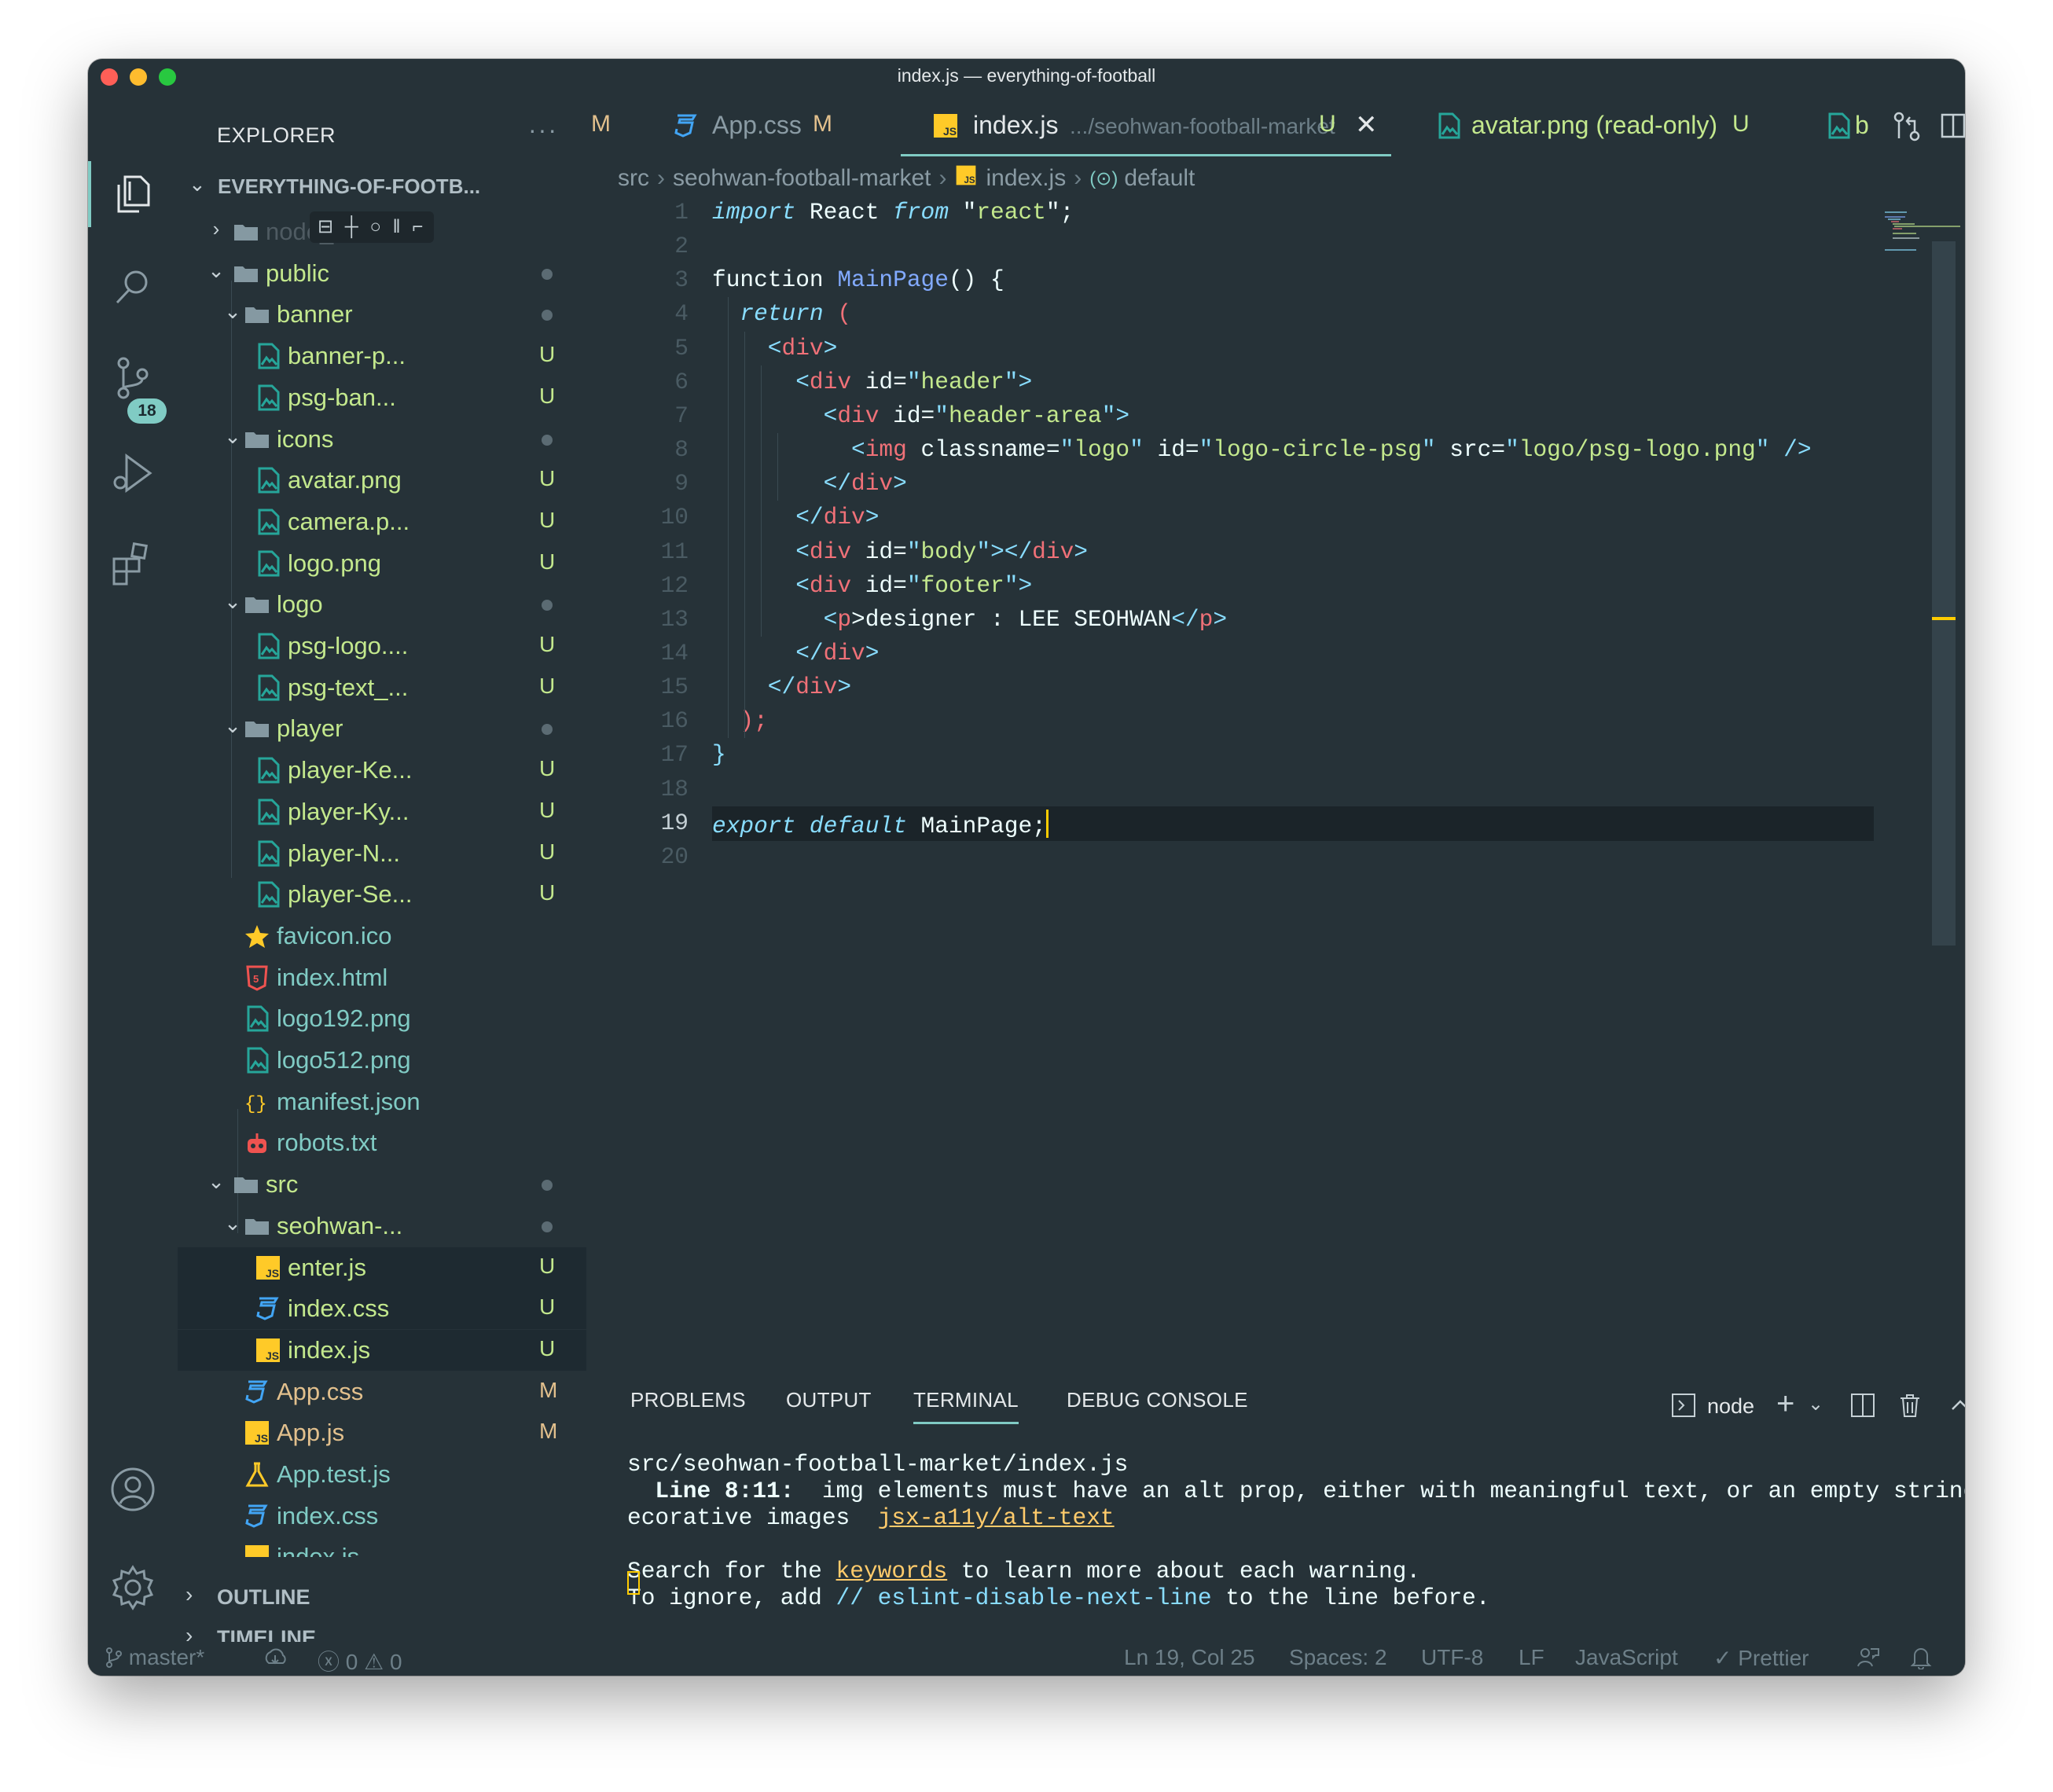  I want to click on source-control-icon, so click(133, 378).